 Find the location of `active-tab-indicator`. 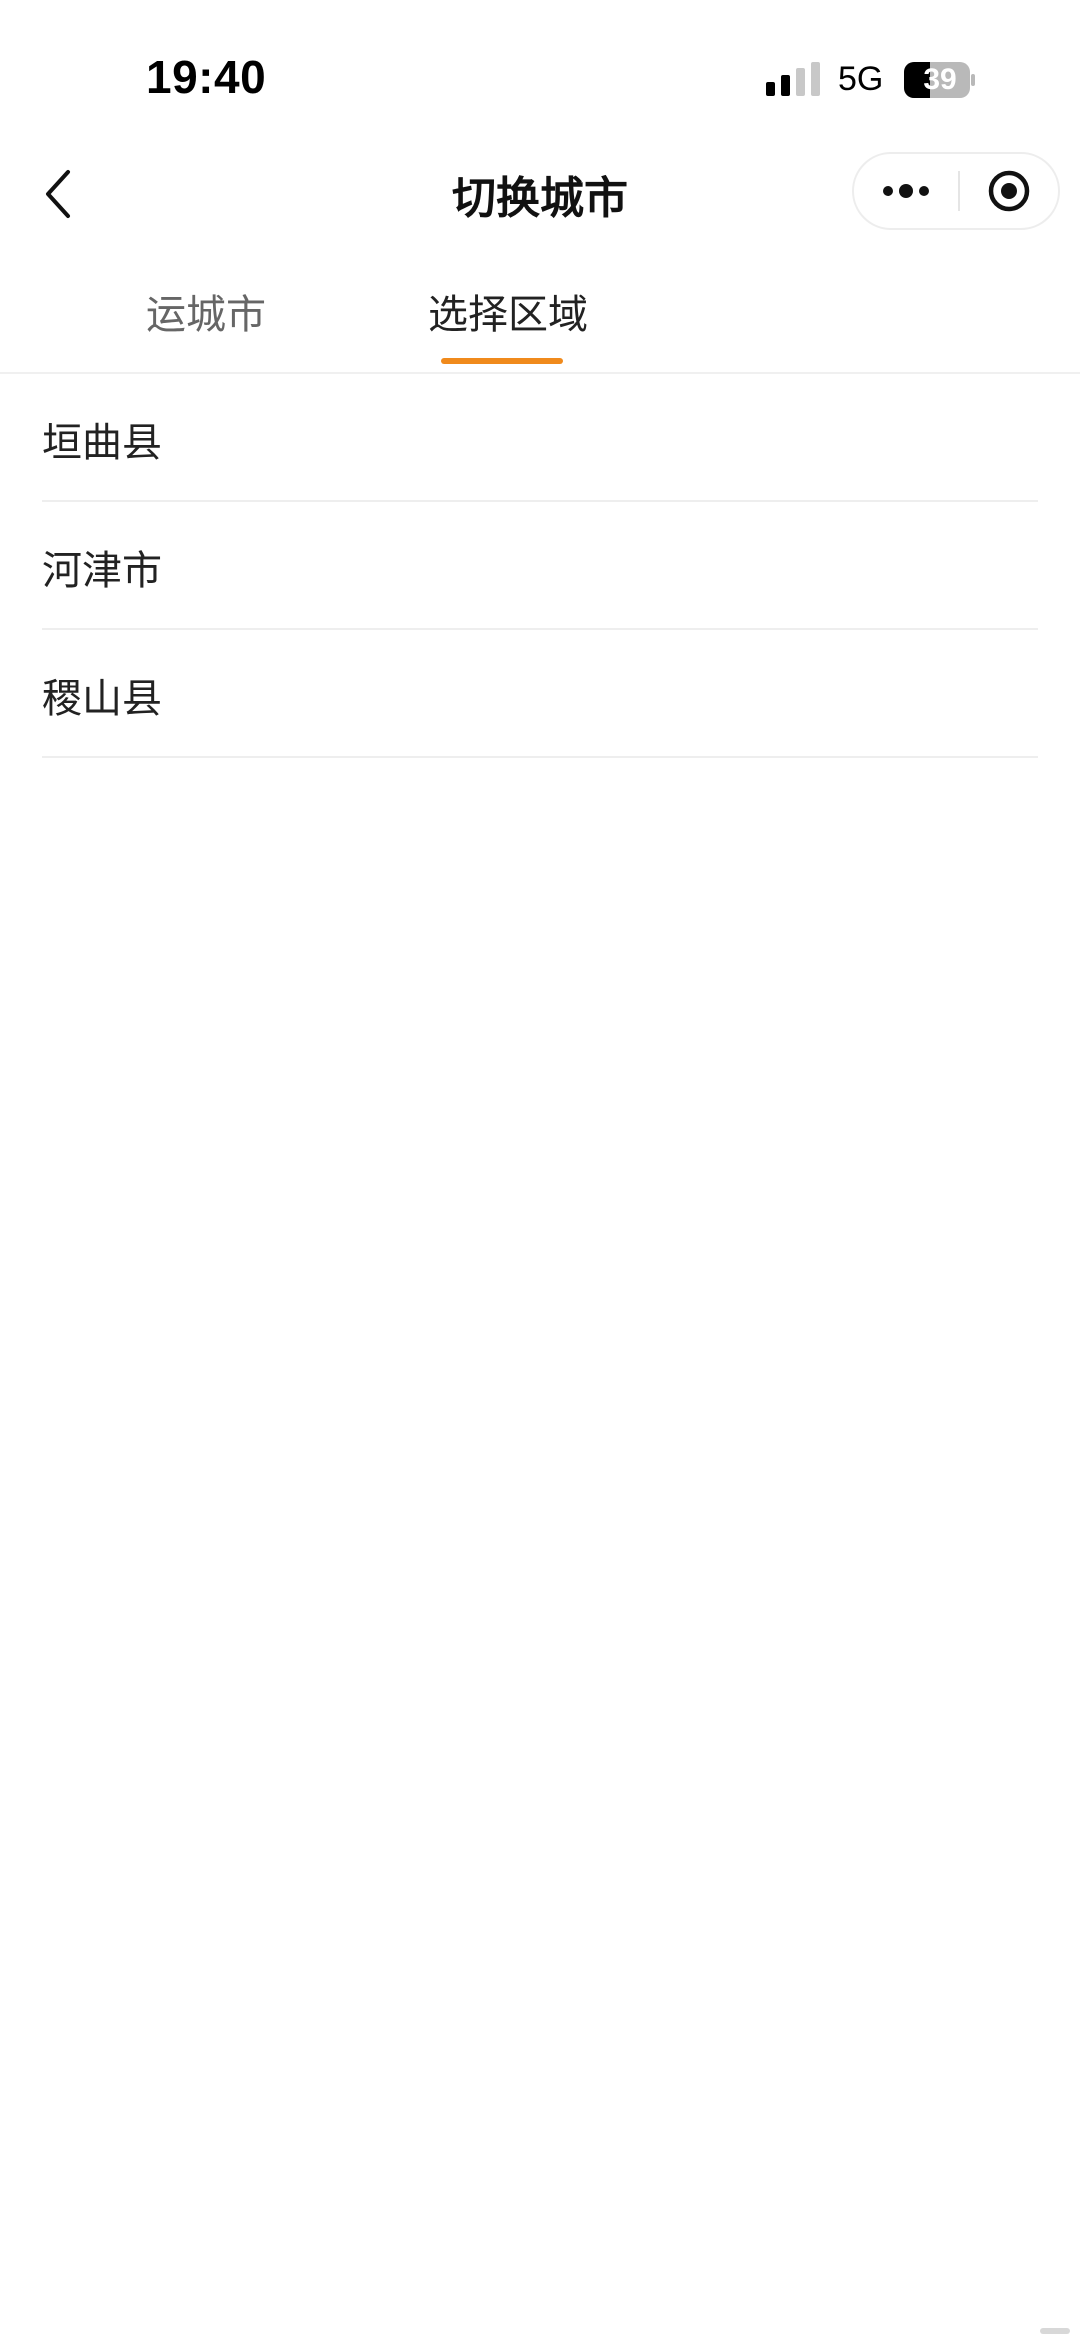

active-tab-indicator is located at coordinates (502, 361).